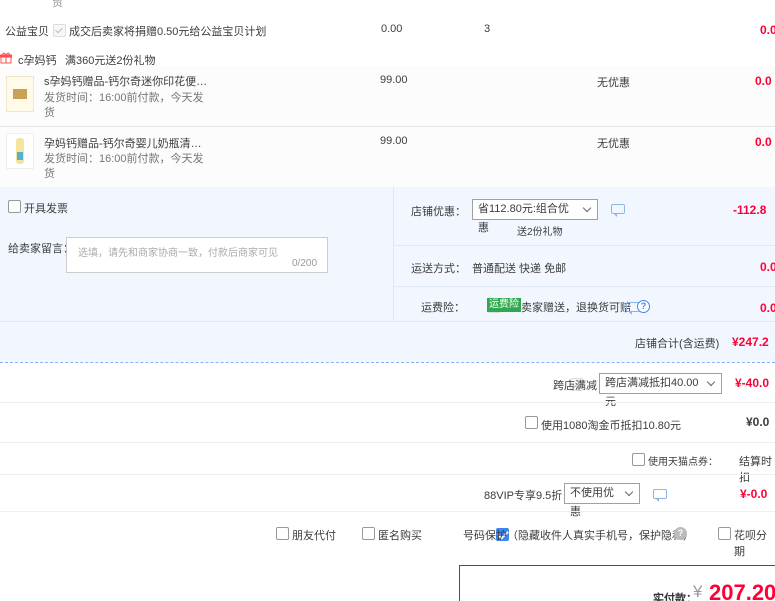 The image size is (775, 601). What do you see at coordinates (400, 536) in the screenshot?
I see `anonymous-label: 匿名购买` at bounding box center [400, 536].